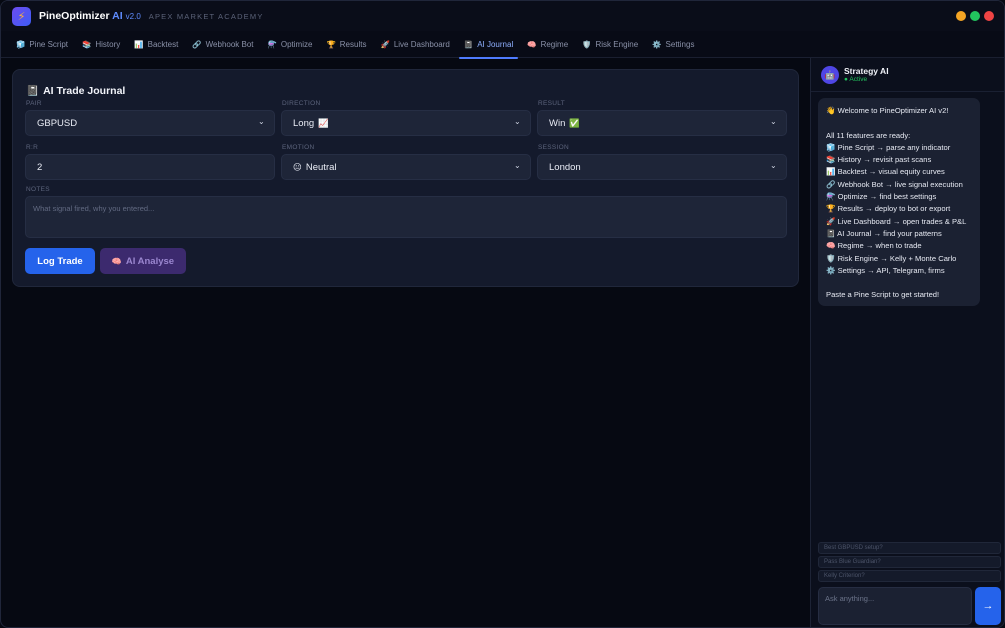 The height and width of the screenshot is (628, 1005). I want to click on window-controls, so click(975, 16).